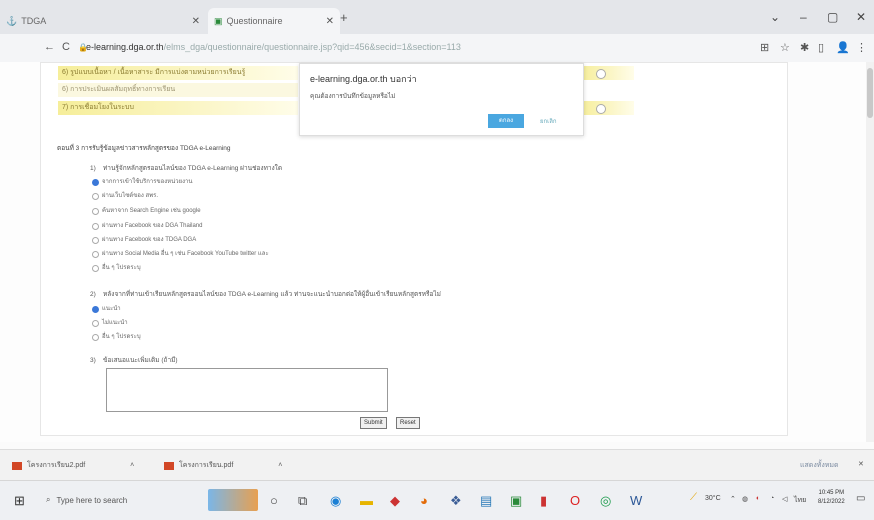 Image resolution: width=874 pixels, height=520 pixels. I want to click on menu-icon: ⋮, so click(861, 47).